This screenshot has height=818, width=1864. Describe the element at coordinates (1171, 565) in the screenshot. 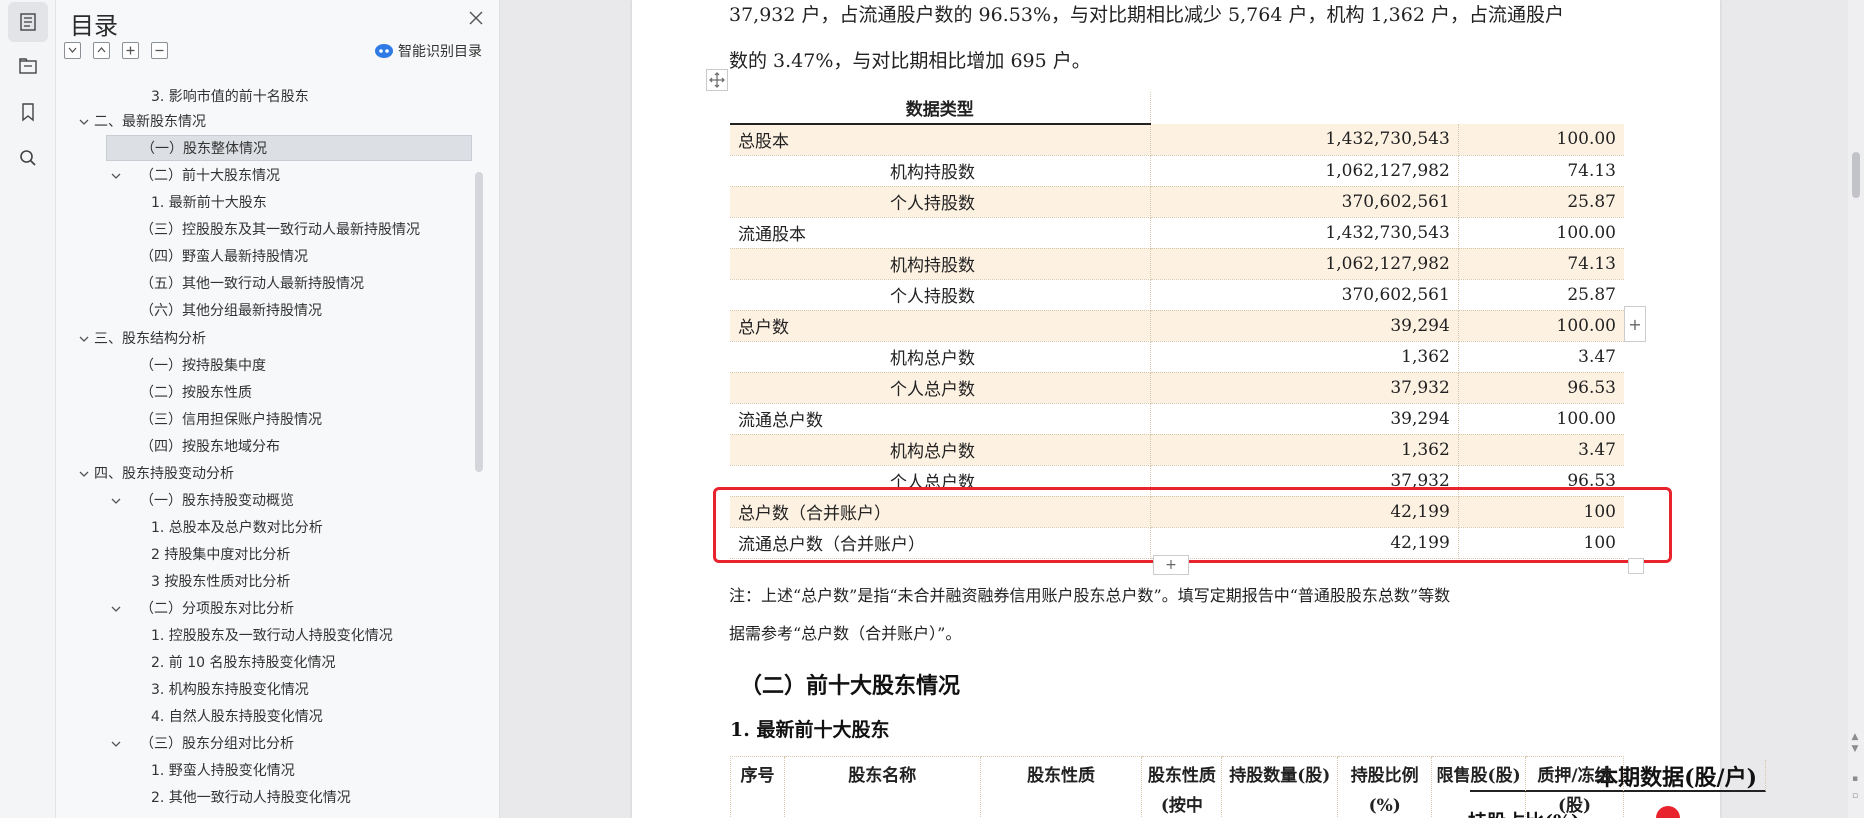

I see `add-row-button: +` at that location.